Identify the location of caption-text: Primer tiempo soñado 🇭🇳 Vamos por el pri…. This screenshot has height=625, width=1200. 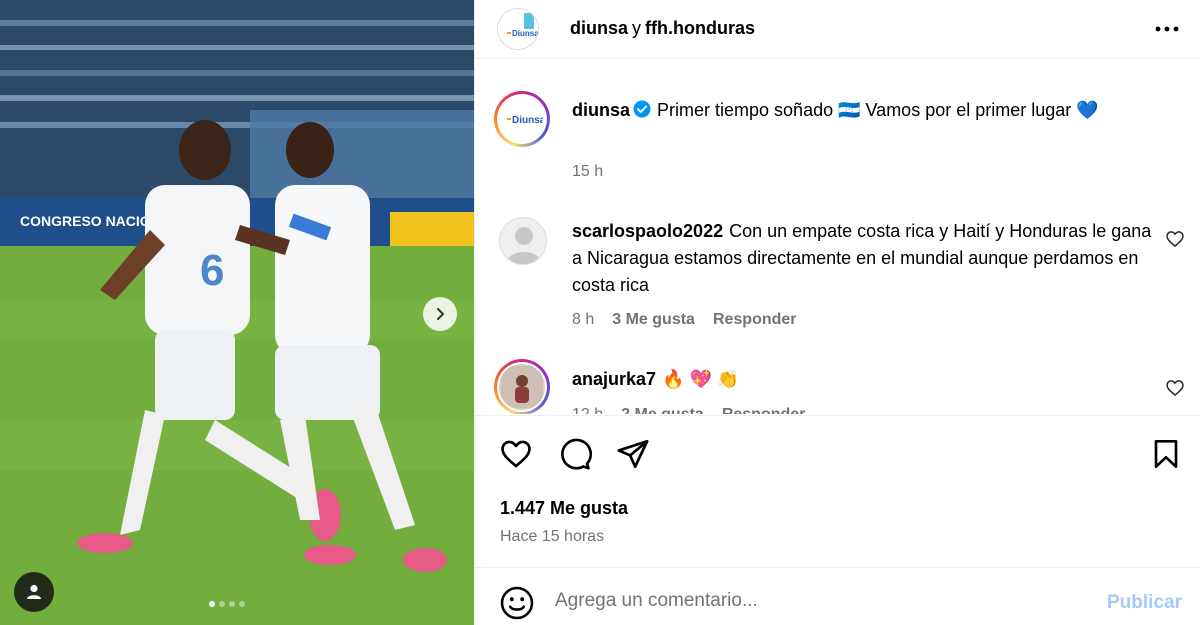
(878, 110).